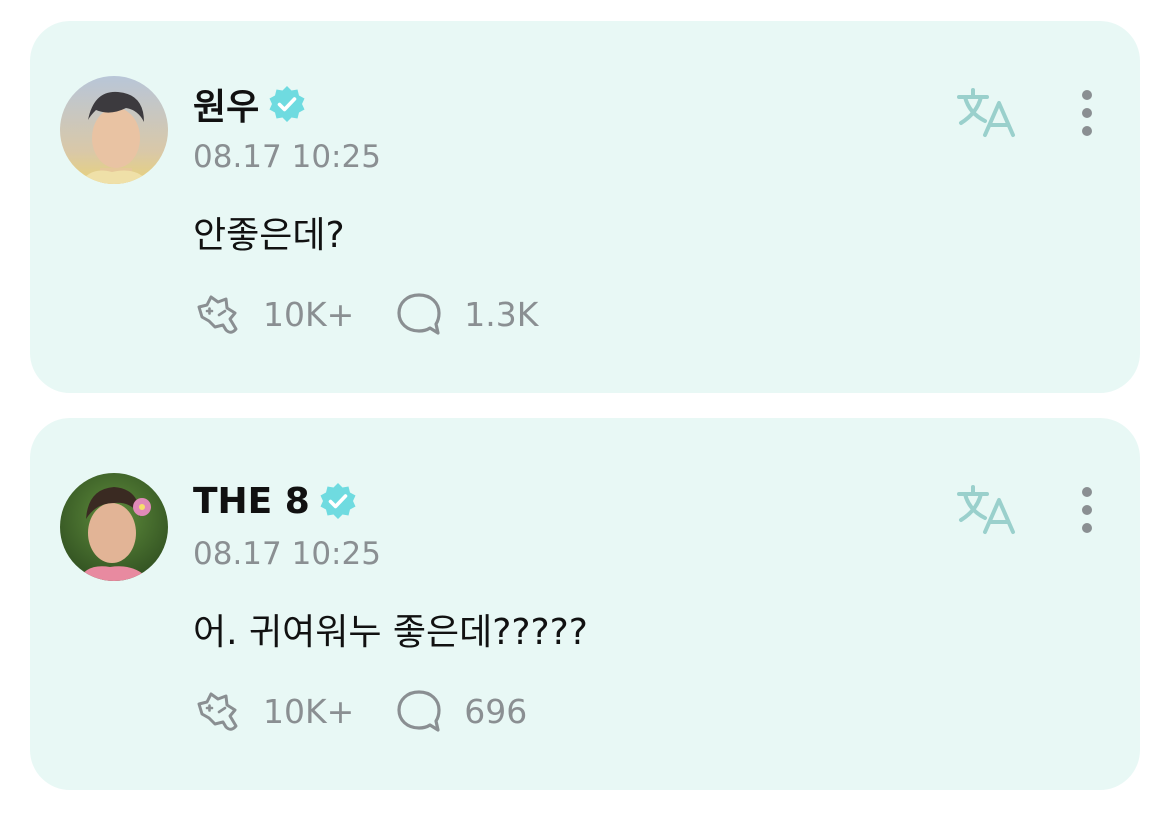 The image size is (1170, 814). I want to click on post-text: 안좋은데?, so click(269, 235).